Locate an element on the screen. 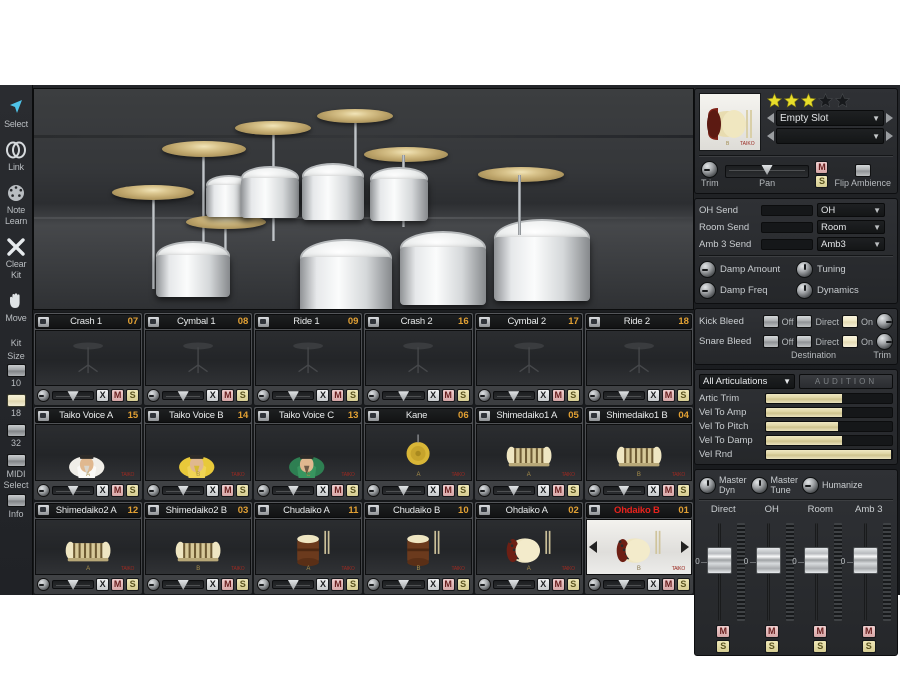  pad-title-bar: Crash 1 07 is located at coordinates (88, 321).